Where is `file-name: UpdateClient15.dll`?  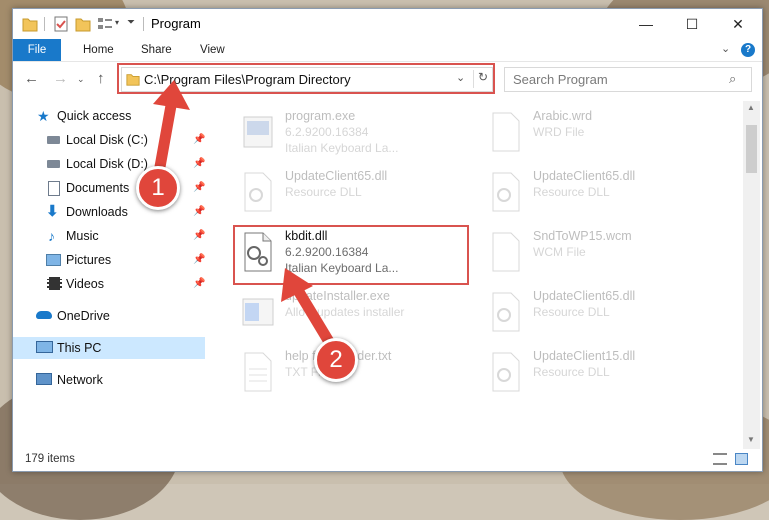
file-name: UpdateClient15.dll is located at coordinates (584, 356).